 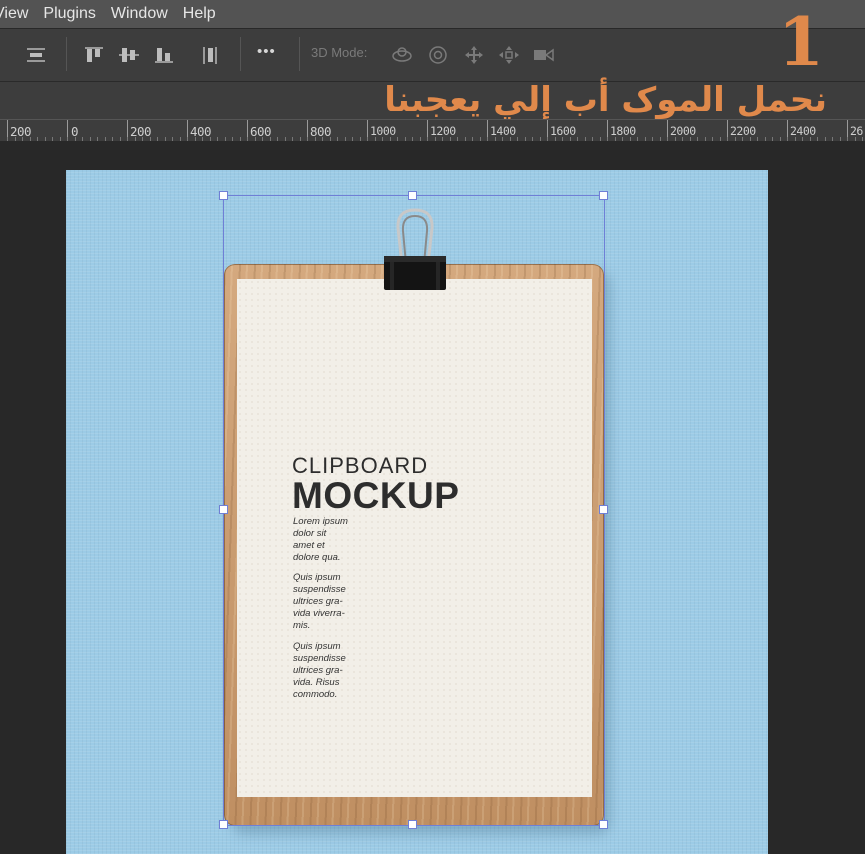 I want to click on orbit-3d-icon, so click(x=402, y=55).